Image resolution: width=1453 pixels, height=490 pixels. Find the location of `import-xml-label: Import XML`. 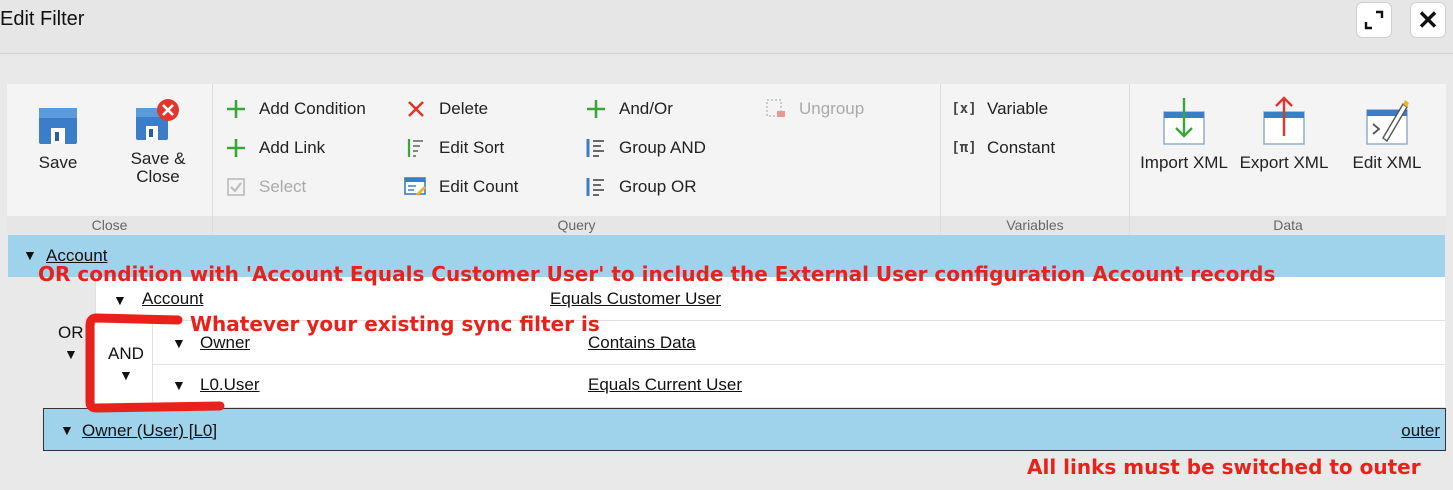

import-xml-label: Import XML is located at coordinates (1184, 162).